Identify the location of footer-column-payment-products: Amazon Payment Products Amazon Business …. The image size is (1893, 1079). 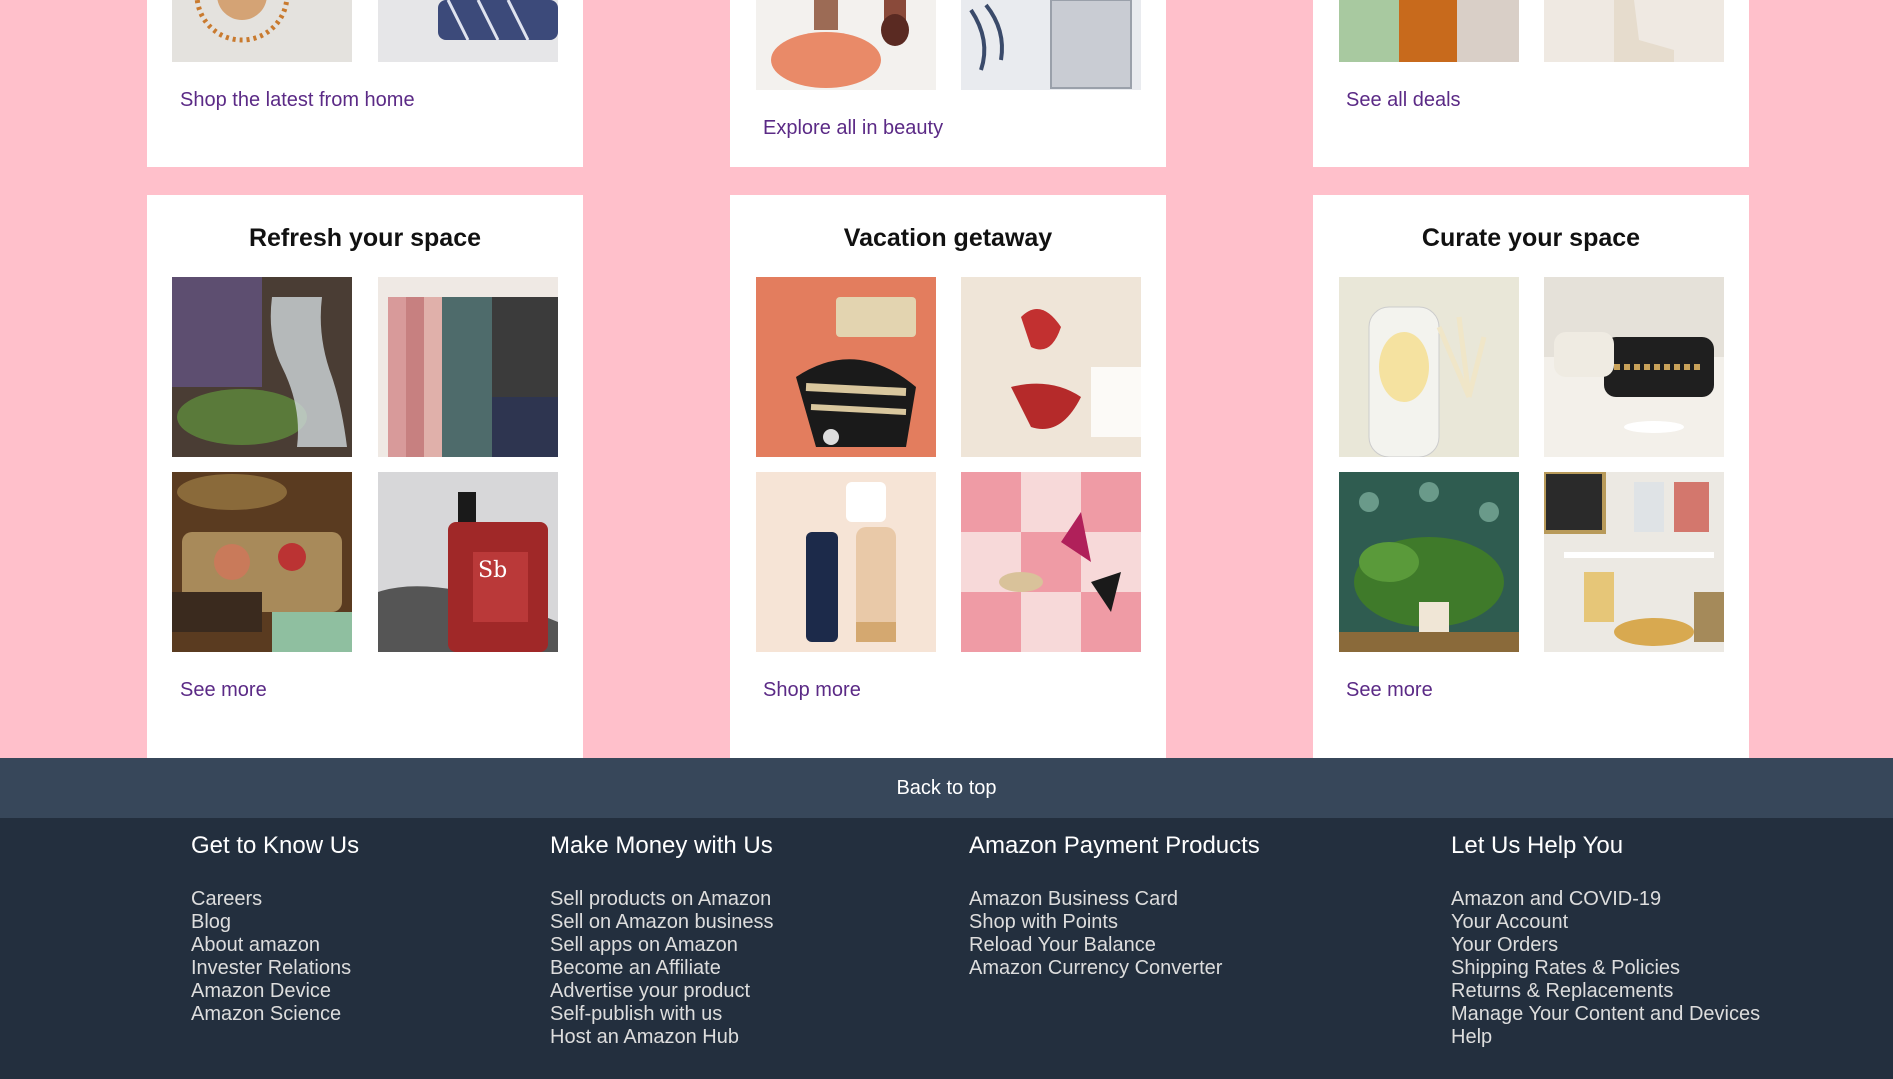
(1114, 899).